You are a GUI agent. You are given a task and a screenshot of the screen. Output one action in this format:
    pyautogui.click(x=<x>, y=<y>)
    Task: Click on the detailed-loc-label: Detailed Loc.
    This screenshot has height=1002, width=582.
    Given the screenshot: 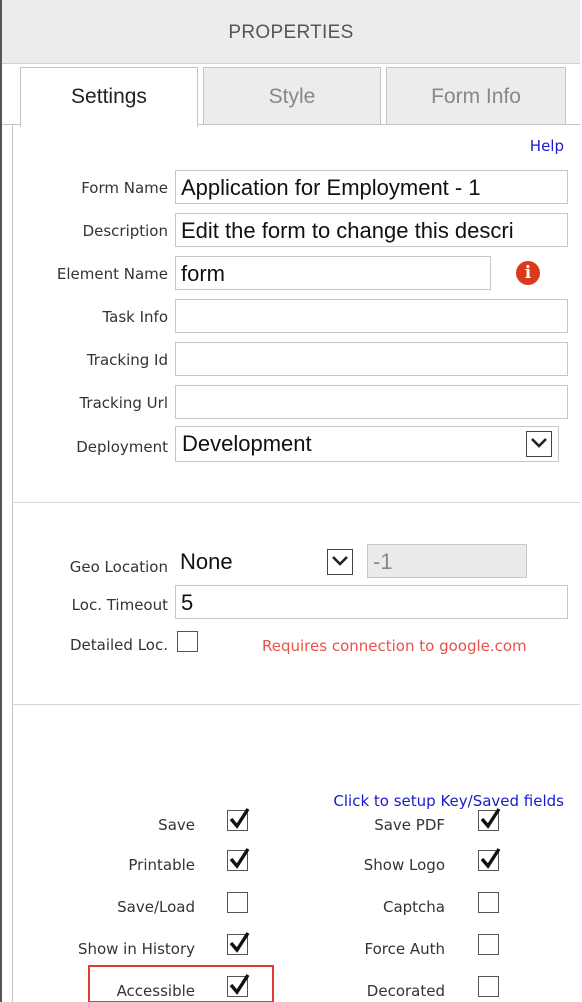 What is the action you would take?
    pyautogui.click(x=119, y=645)
    